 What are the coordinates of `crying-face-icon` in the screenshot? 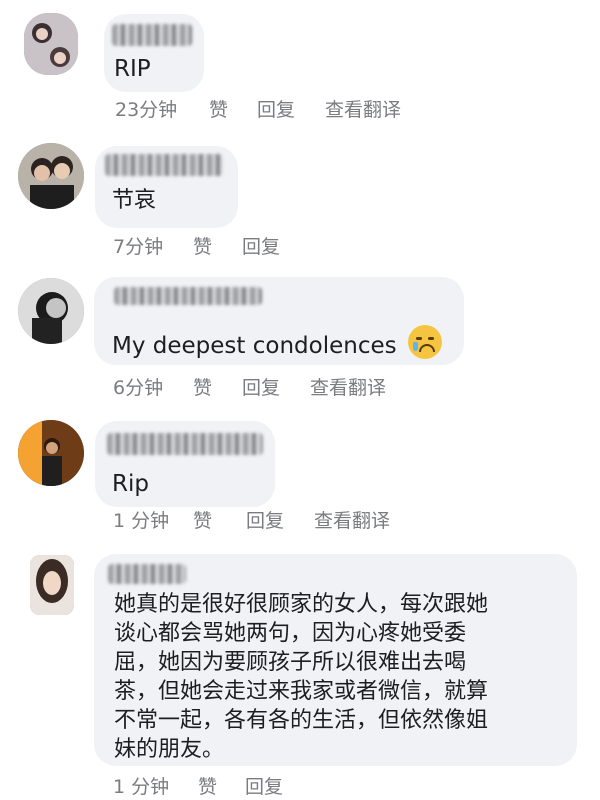 It's located at (424, 342).